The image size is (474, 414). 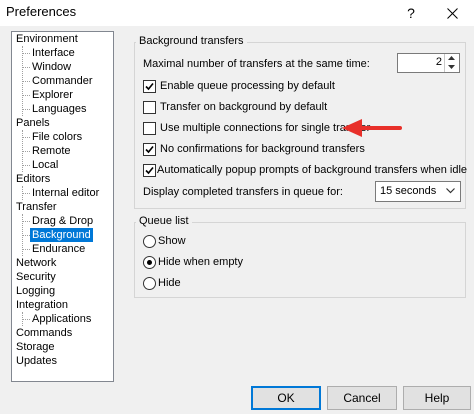 I want to click on queue-show-label: Show, so click(x=172, y=241).